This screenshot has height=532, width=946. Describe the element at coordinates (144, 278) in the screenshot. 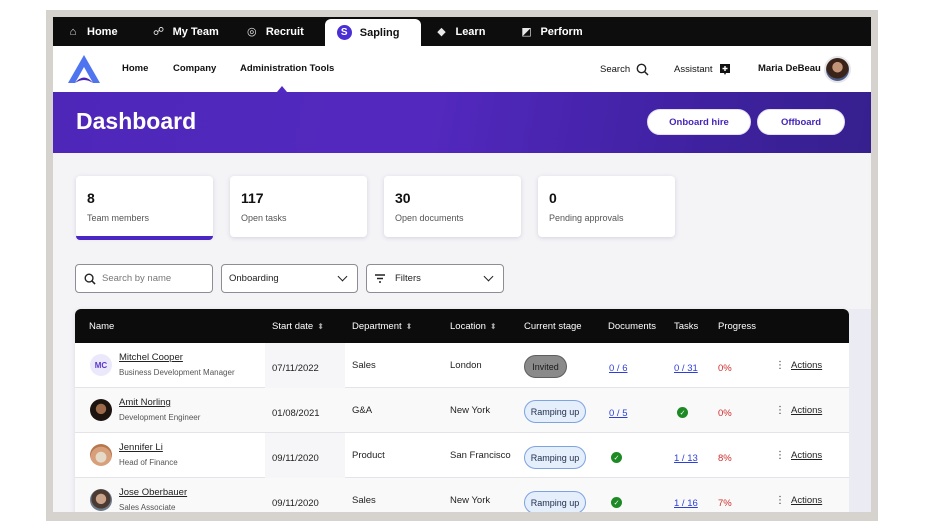

I see `search-input: Search by name` at that location.